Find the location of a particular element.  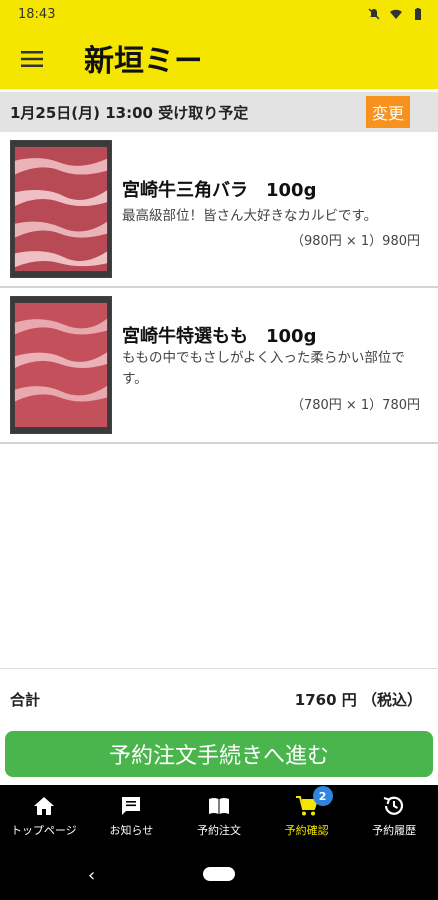

nav-item-news: お知らせ is located at coordinates (132, 816).